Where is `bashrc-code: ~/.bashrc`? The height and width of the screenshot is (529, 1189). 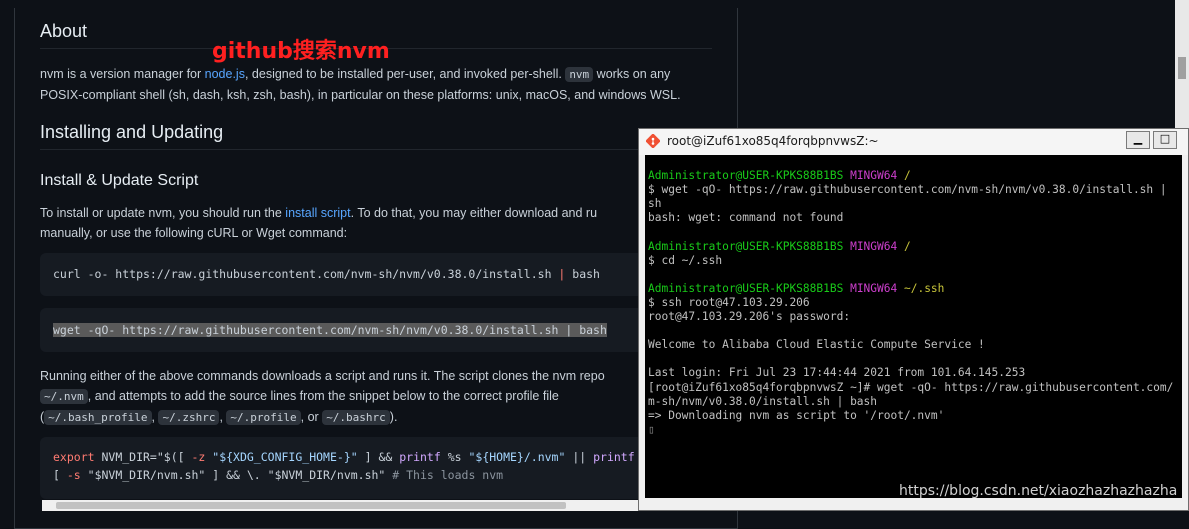
bashrc-code: ~/.bashrc is located at coordinates (356, 417).